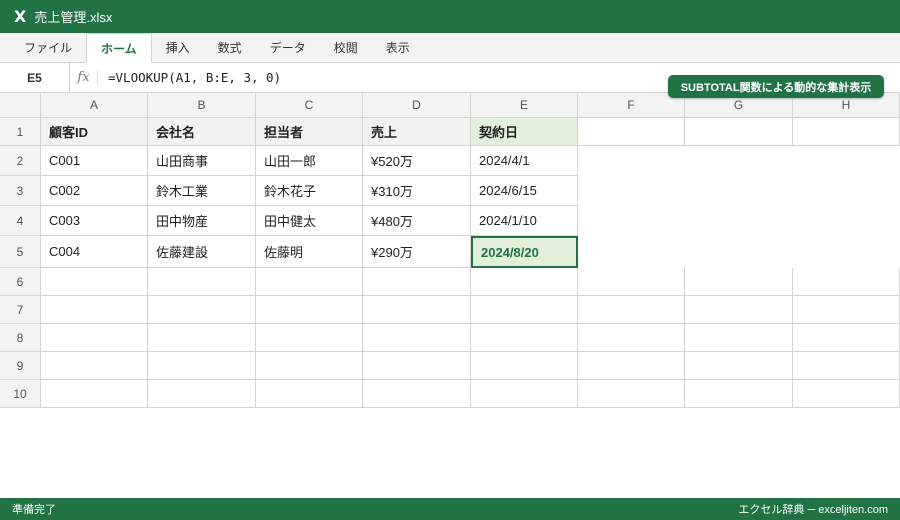  What do you see at coordinates (94, 105) in the screenshot?
I see `column-header-a: A` at bounding box center [94, 105].